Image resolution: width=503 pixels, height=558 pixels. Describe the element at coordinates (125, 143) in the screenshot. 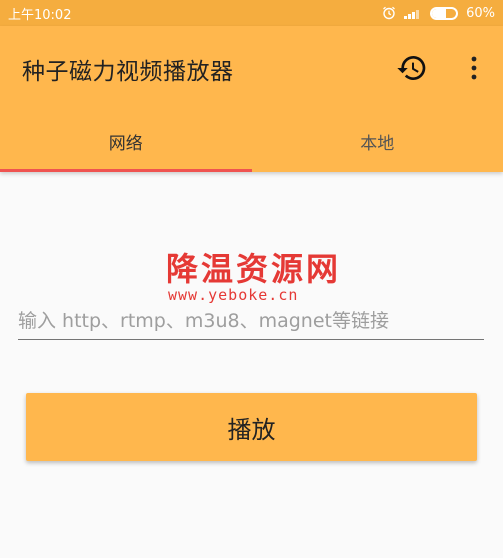

I see `tab-network-label: 网络` at that location.